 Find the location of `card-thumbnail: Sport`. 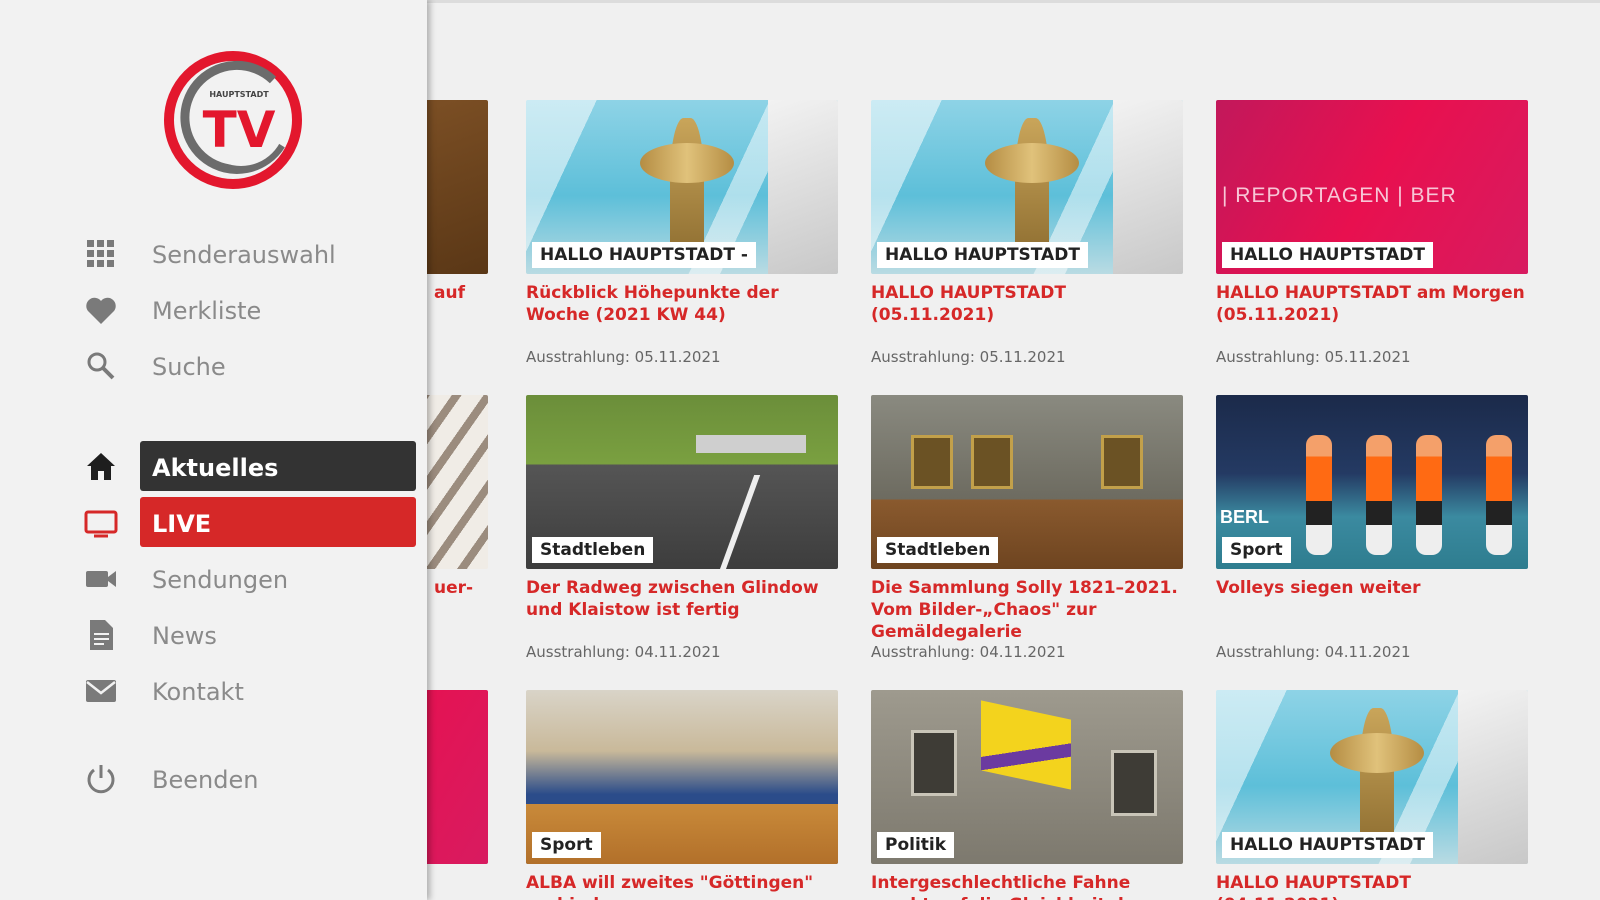

card-thumbnail: Sport is located at coordinates (682, 777).